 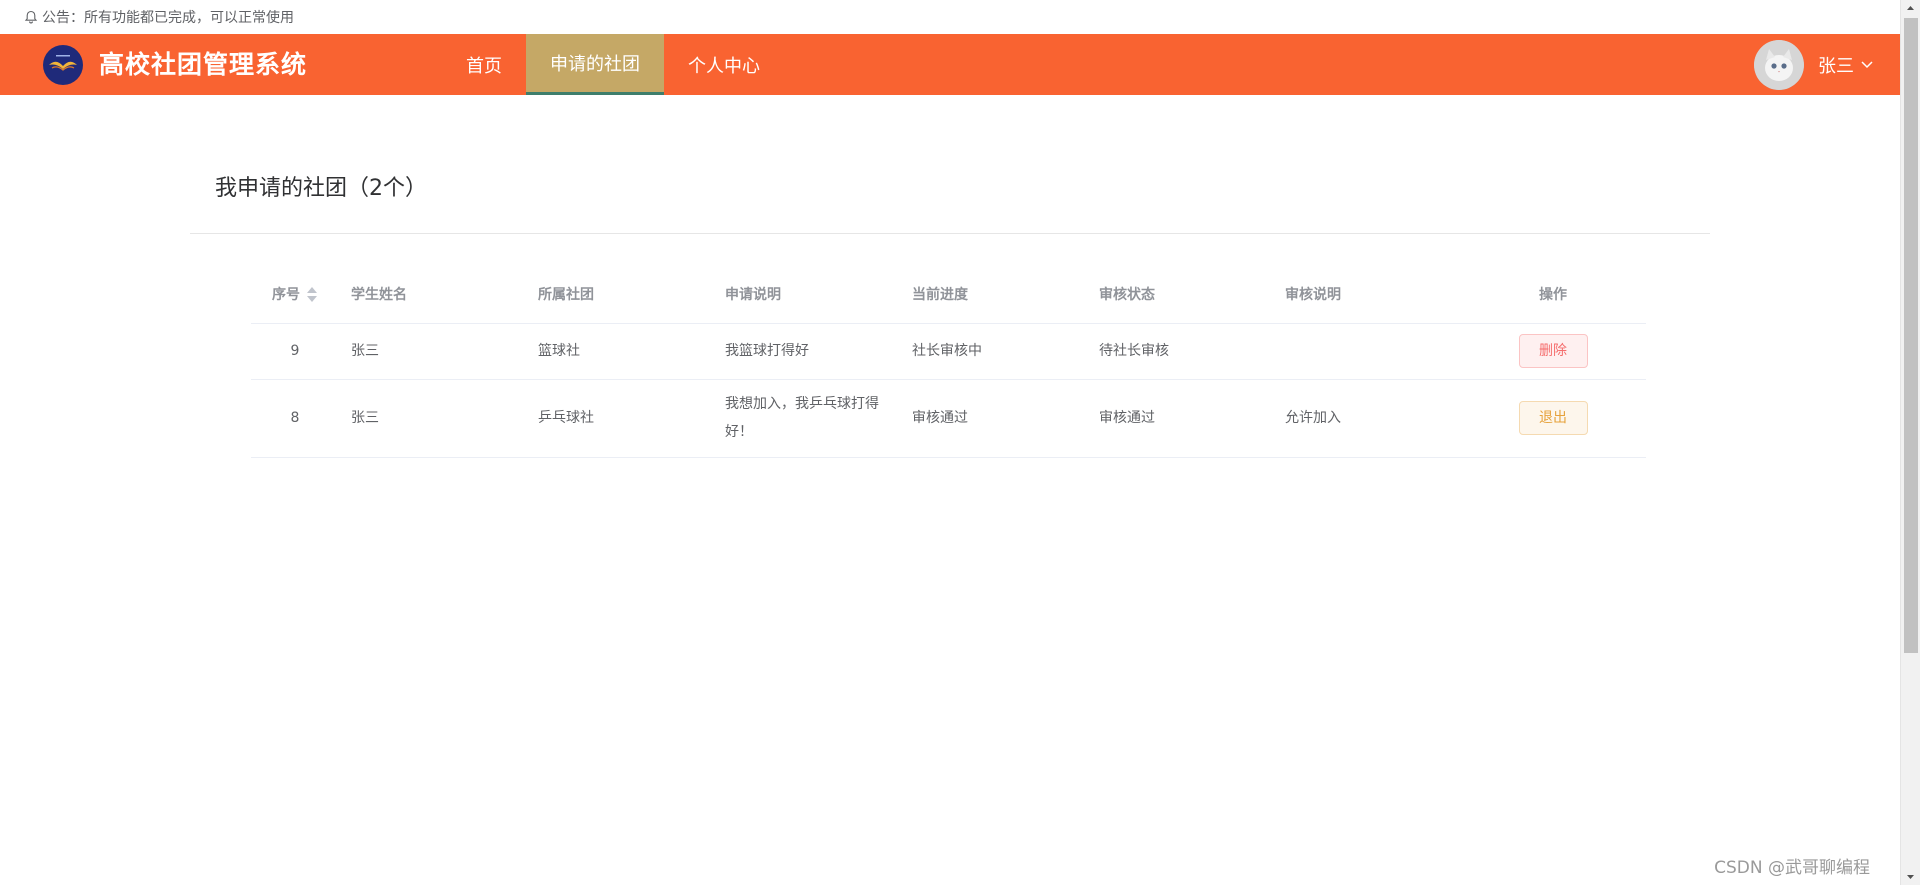 What do you see at coordinates (286, 295) in the screenshot?
I see `col-header-label: 序号` at bounding box center [286, 295].